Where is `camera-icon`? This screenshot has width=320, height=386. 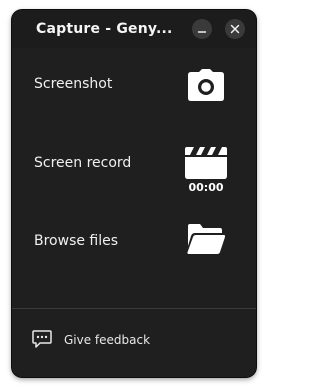 camera-icon is located at coordinates (206, 85).